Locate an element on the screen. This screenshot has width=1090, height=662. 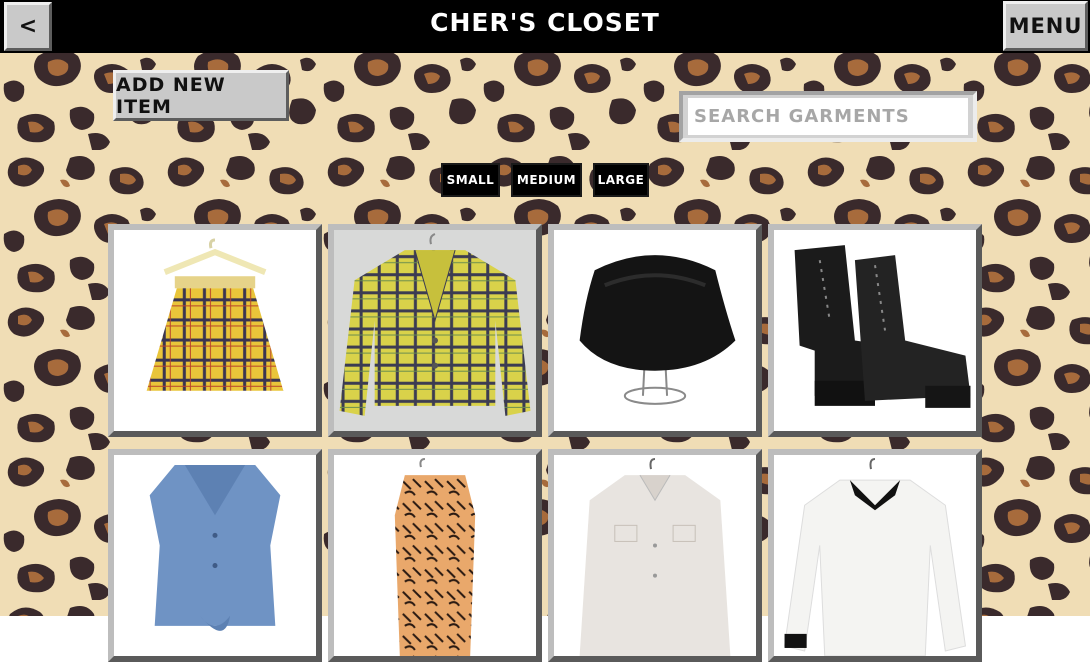
garment-card-platform-boots is located at coordinates (875, 330).